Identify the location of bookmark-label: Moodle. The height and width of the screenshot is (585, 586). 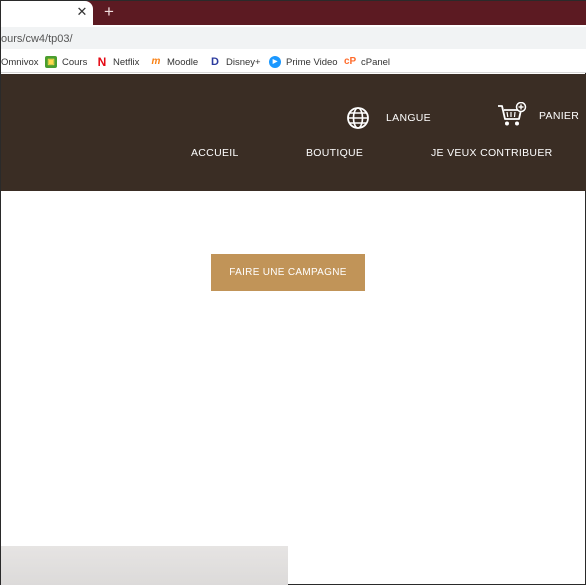
(183, 62).